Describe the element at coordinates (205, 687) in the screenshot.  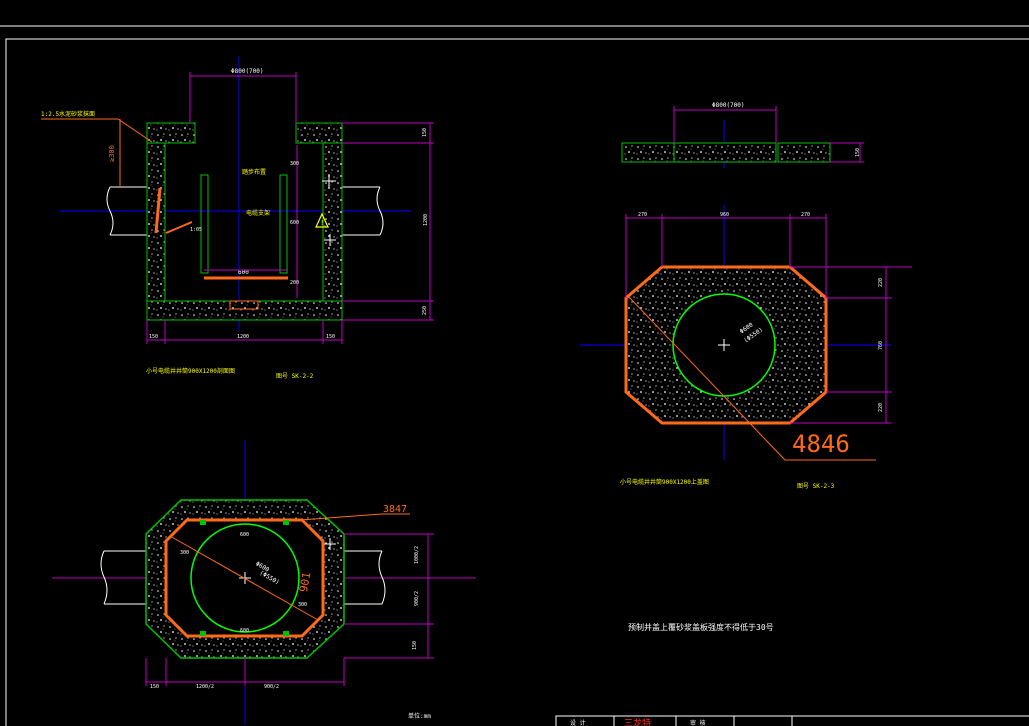
I see `bottom-dim-bottom-mid: 1200/2` at that location.